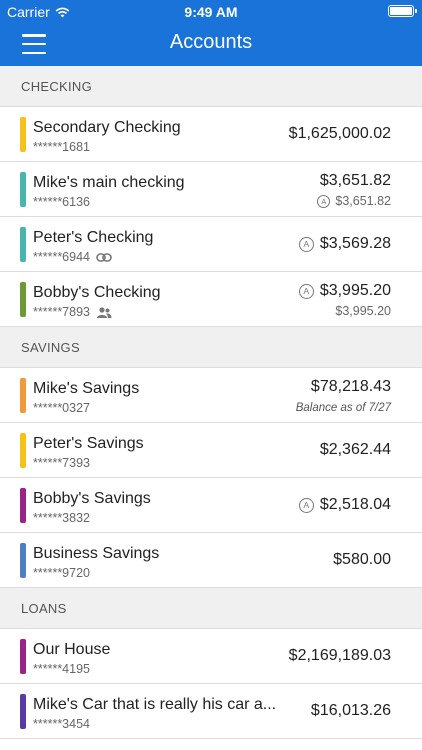 This screenshot has width=422, height=750. What do you see at coordinates (96, 553) in the screenshot?
I see `account-name: Business Savings` at bounding box center [96, 553].